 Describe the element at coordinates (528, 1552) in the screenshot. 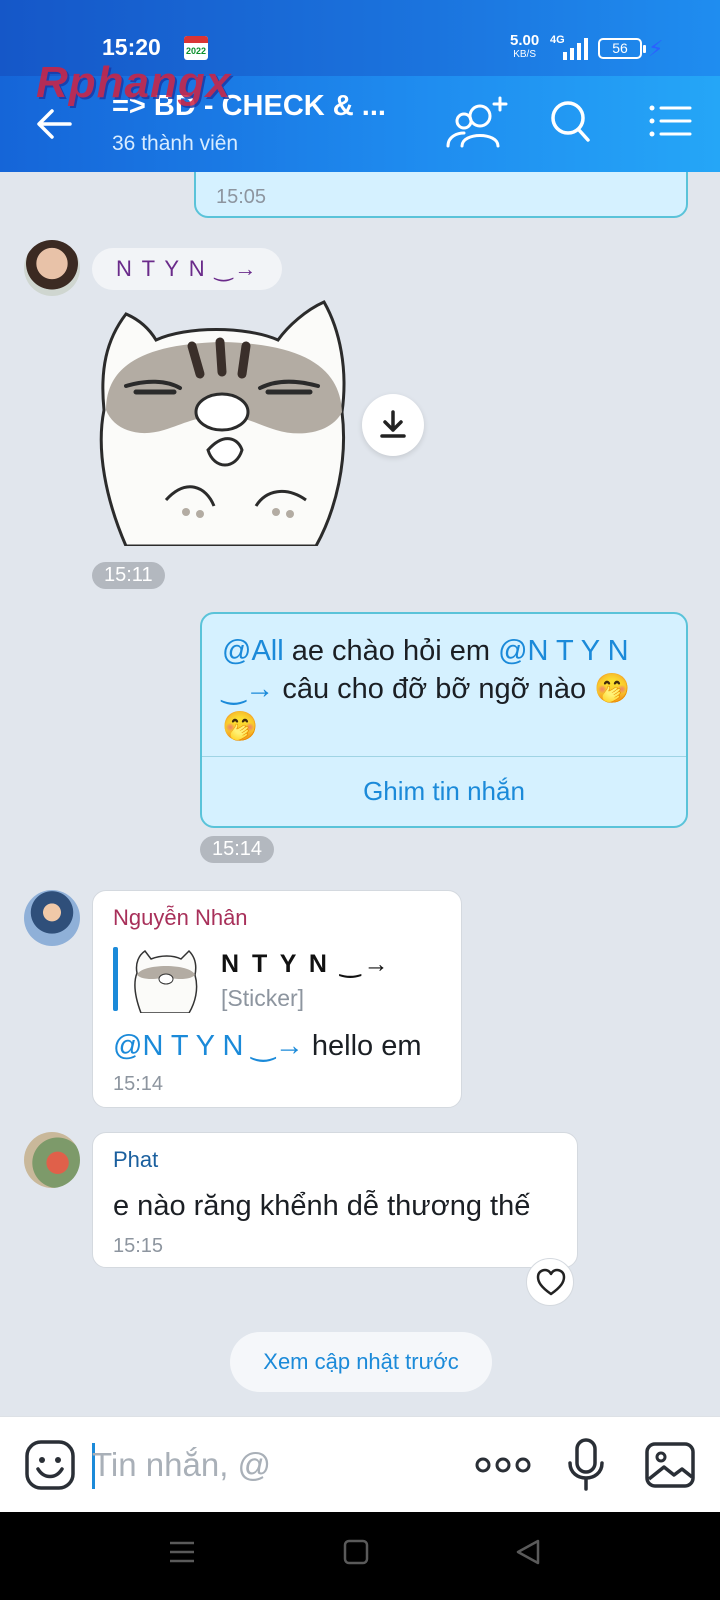

I see `back-nav-icon` at that location.